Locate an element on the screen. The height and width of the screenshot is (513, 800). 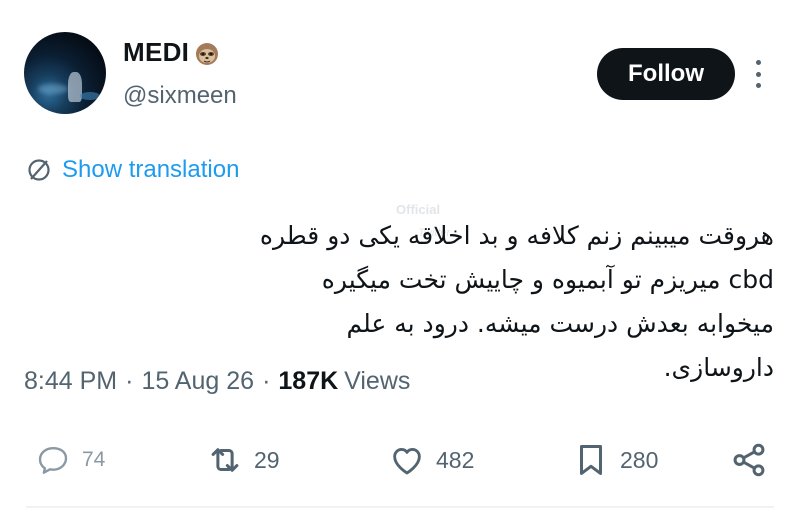
reply-icon is located at coordinates (53, 460).